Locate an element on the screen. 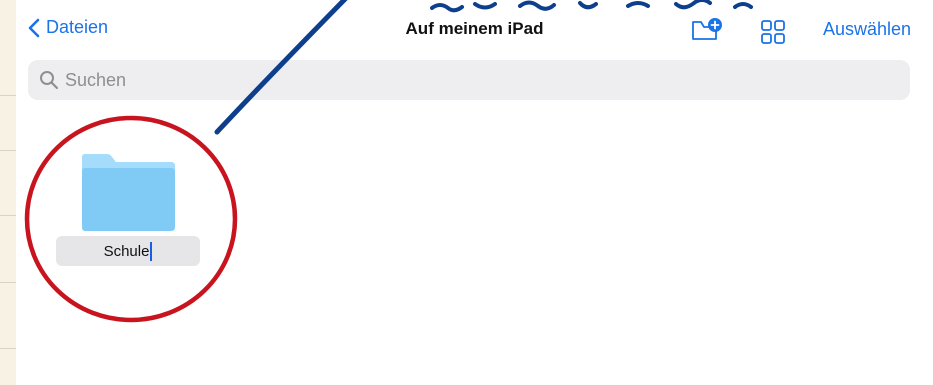 This screenshot has width=933, height=385. folder-badge-plus-icon is located at coordinates (707, 29).